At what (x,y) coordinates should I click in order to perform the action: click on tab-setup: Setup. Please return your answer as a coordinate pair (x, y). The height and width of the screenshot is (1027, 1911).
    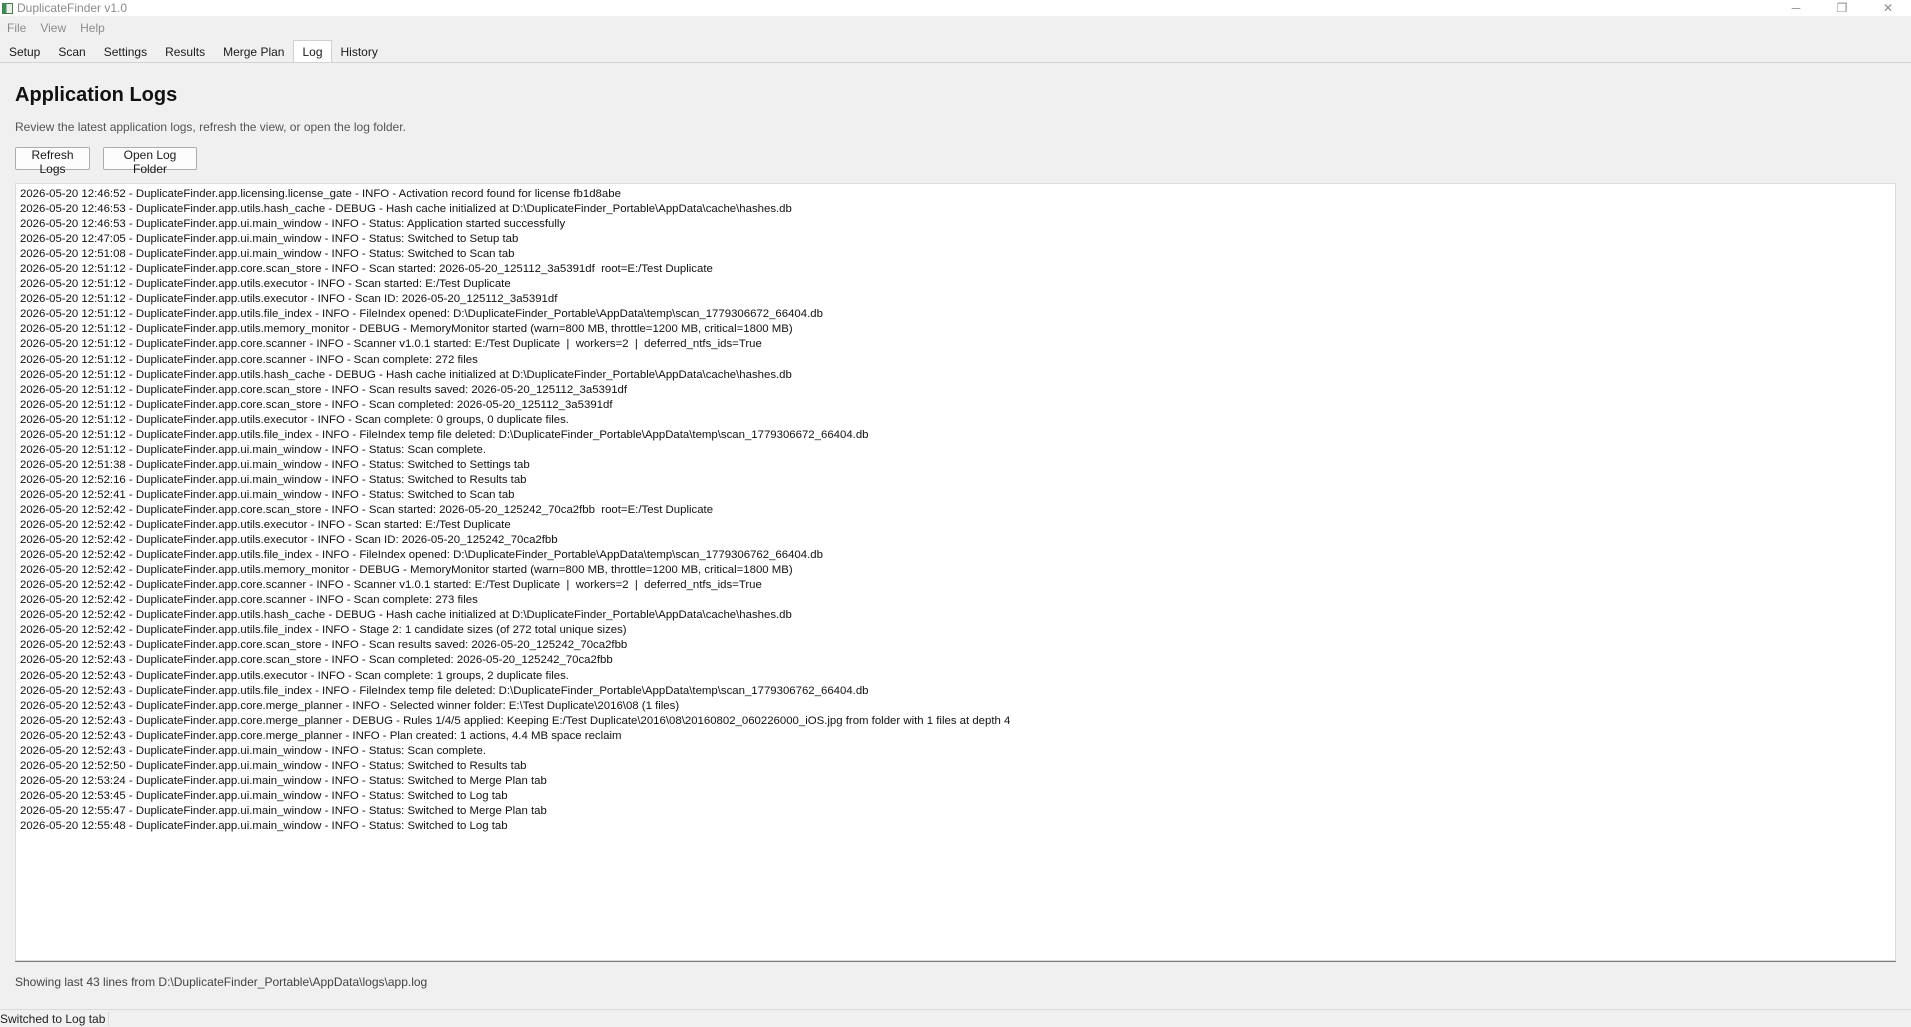
    Looking at the image, I should click on (24, 51).